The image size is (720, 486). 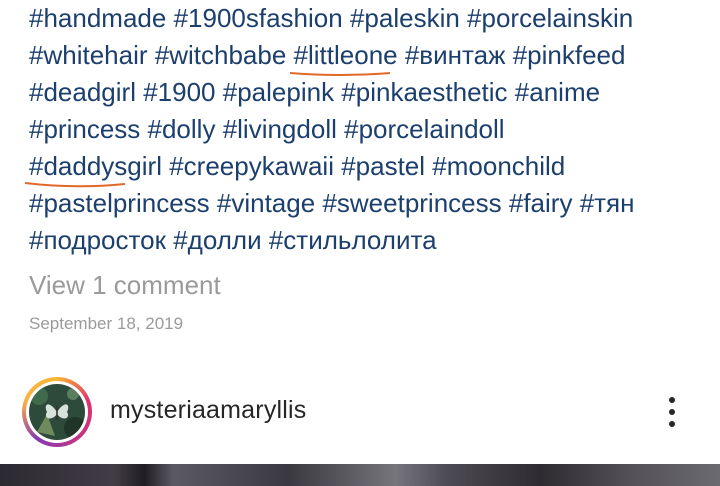 What do you see at coordinates (557, 92) in the screenshot?
I see `hashtag-link: #anime` at bounding box center [557, 92].